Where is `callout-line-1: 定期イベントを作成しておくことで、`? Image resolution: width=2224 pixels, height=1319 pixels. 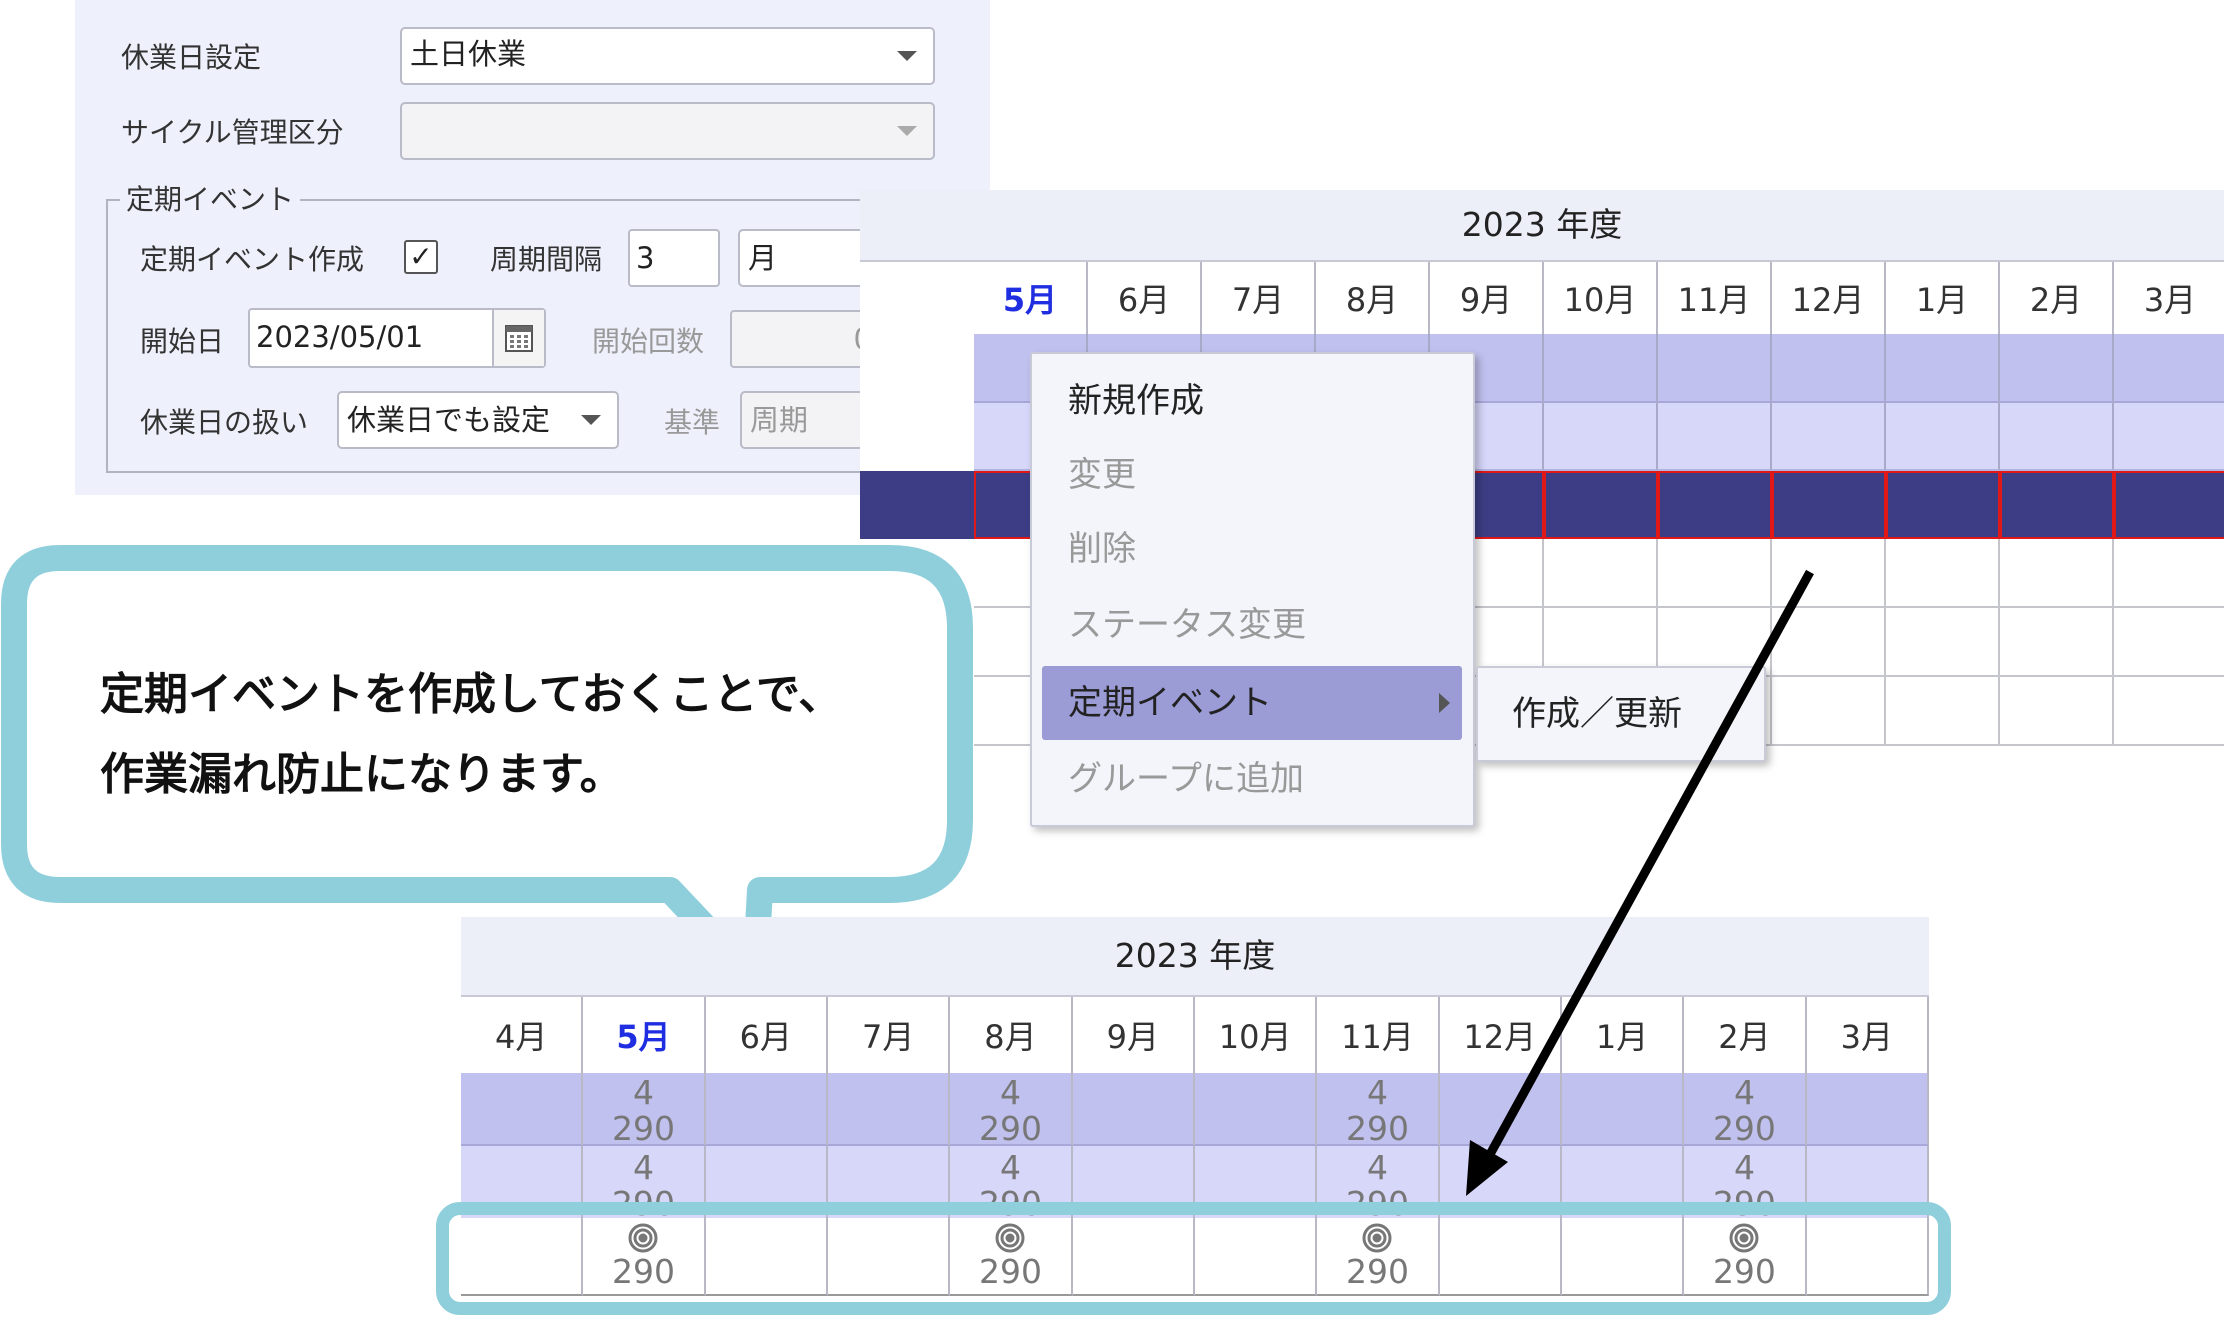
callout-line-1: 定期イベントを作成しておくことで、 is located at coordinates (471, 694).